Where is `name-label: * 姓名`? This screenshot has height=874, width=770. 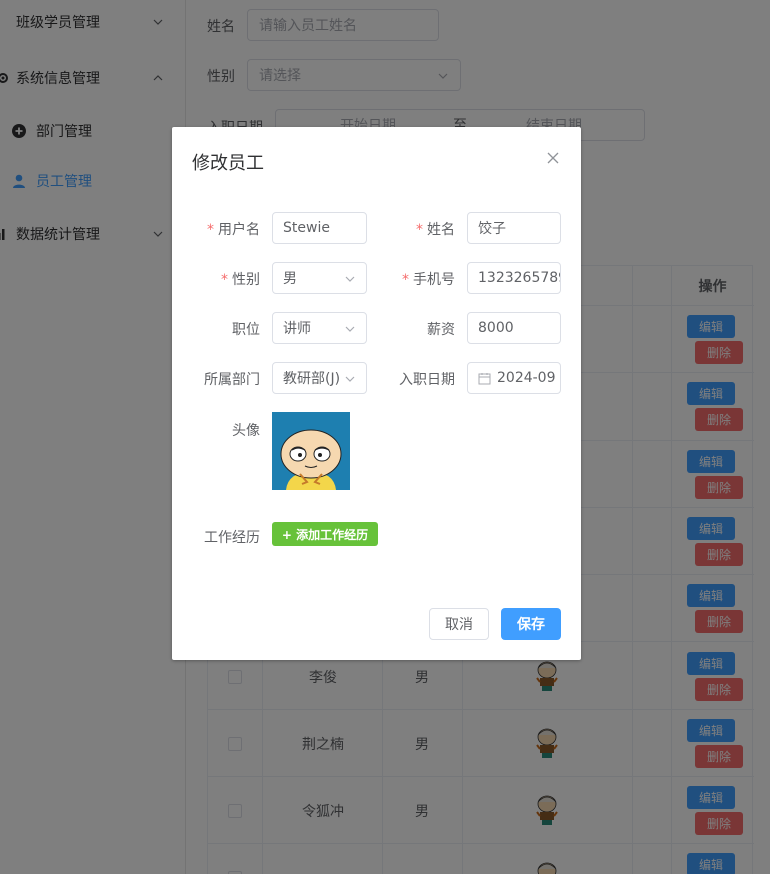 name-label: * 姓名 is located at coordinates (418, 229).